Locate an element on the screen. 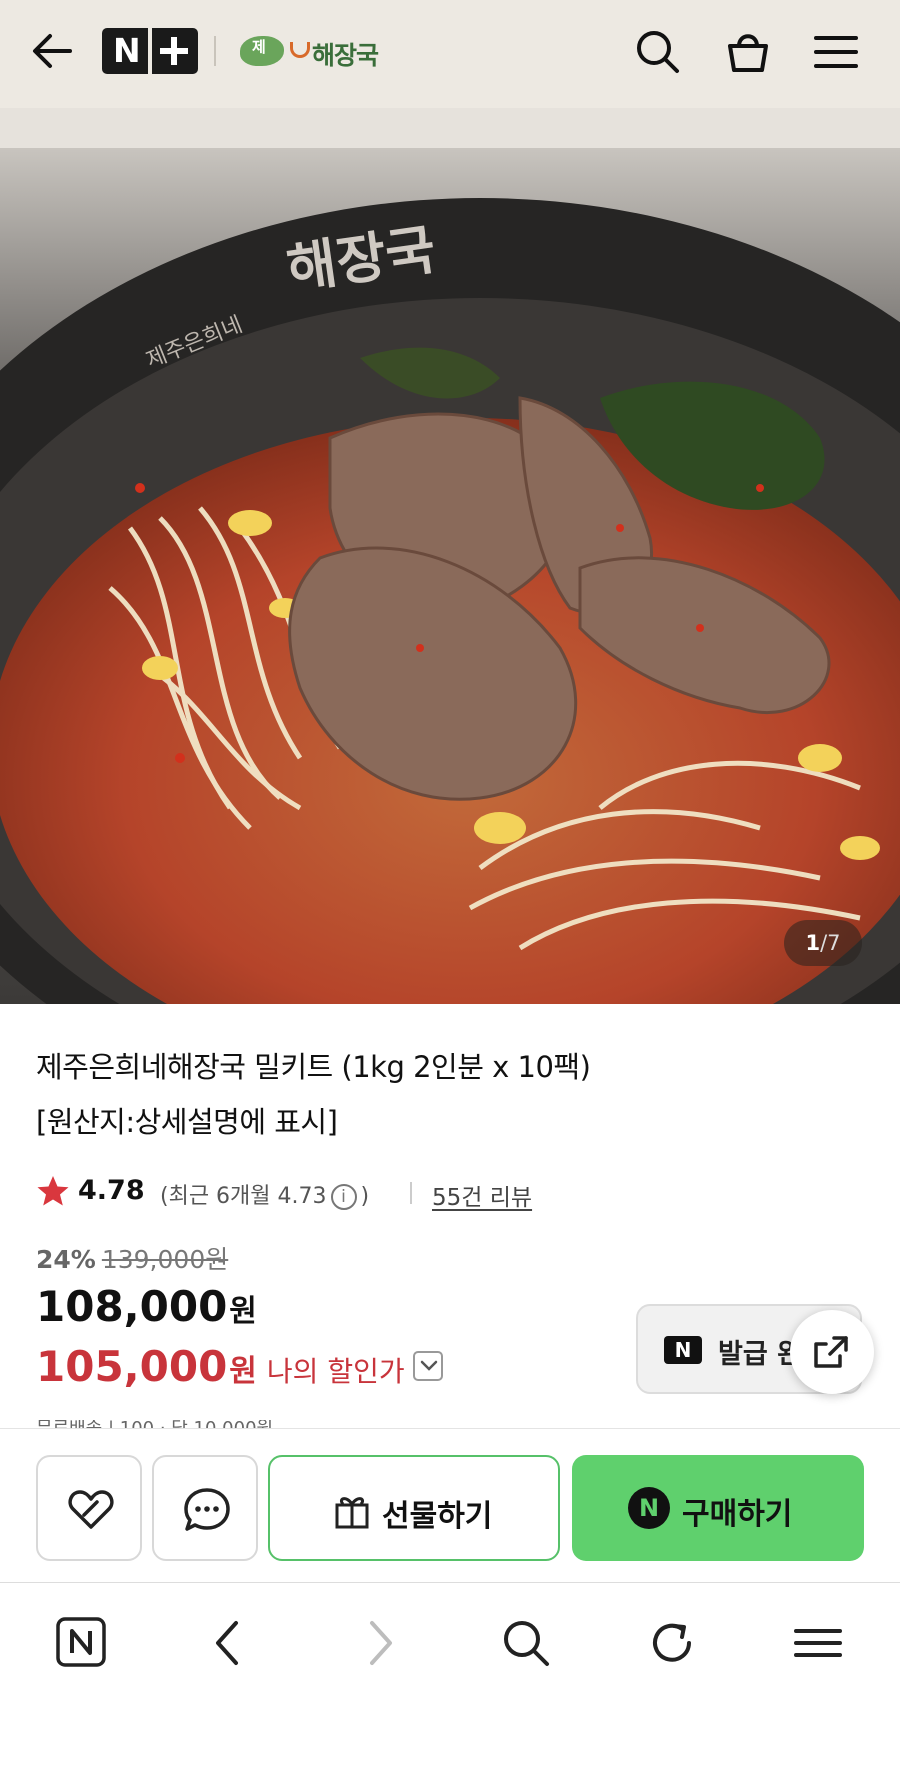 The height and width of the screenshot is (1767, 900). product-title-line2: [원산지:상세설명에 표시] is located at coordinates (187, 1122).